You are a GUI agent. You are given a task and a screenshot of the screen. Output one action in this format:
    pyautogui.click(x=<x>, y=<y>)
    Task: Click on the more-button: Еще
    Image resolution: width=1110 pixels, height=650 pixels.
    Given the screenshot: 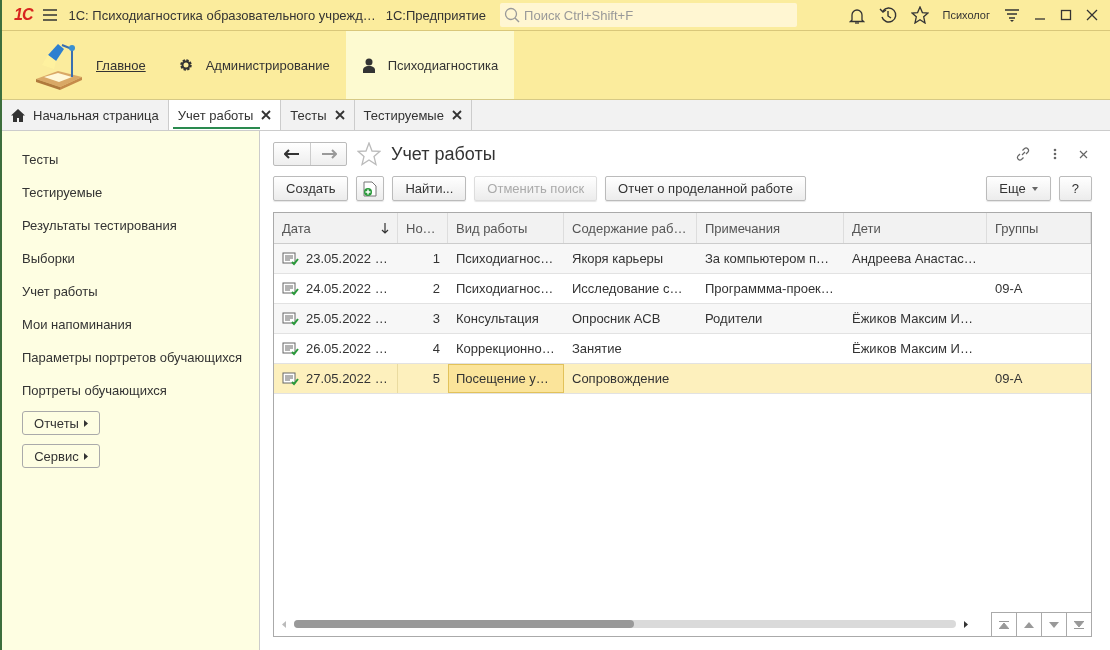 What is the action you would take?
    pyautogui.click(x=1018, y=188)
    